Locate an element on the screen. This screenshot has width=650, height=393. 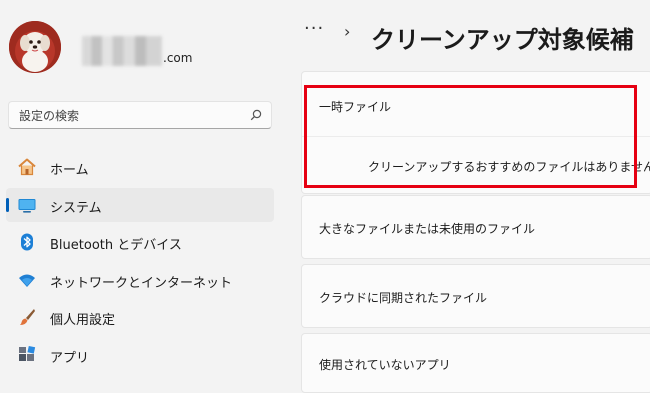
large-files-title: 大きなファイルまたは未使用のファイル is located at coordinates (427, 229).